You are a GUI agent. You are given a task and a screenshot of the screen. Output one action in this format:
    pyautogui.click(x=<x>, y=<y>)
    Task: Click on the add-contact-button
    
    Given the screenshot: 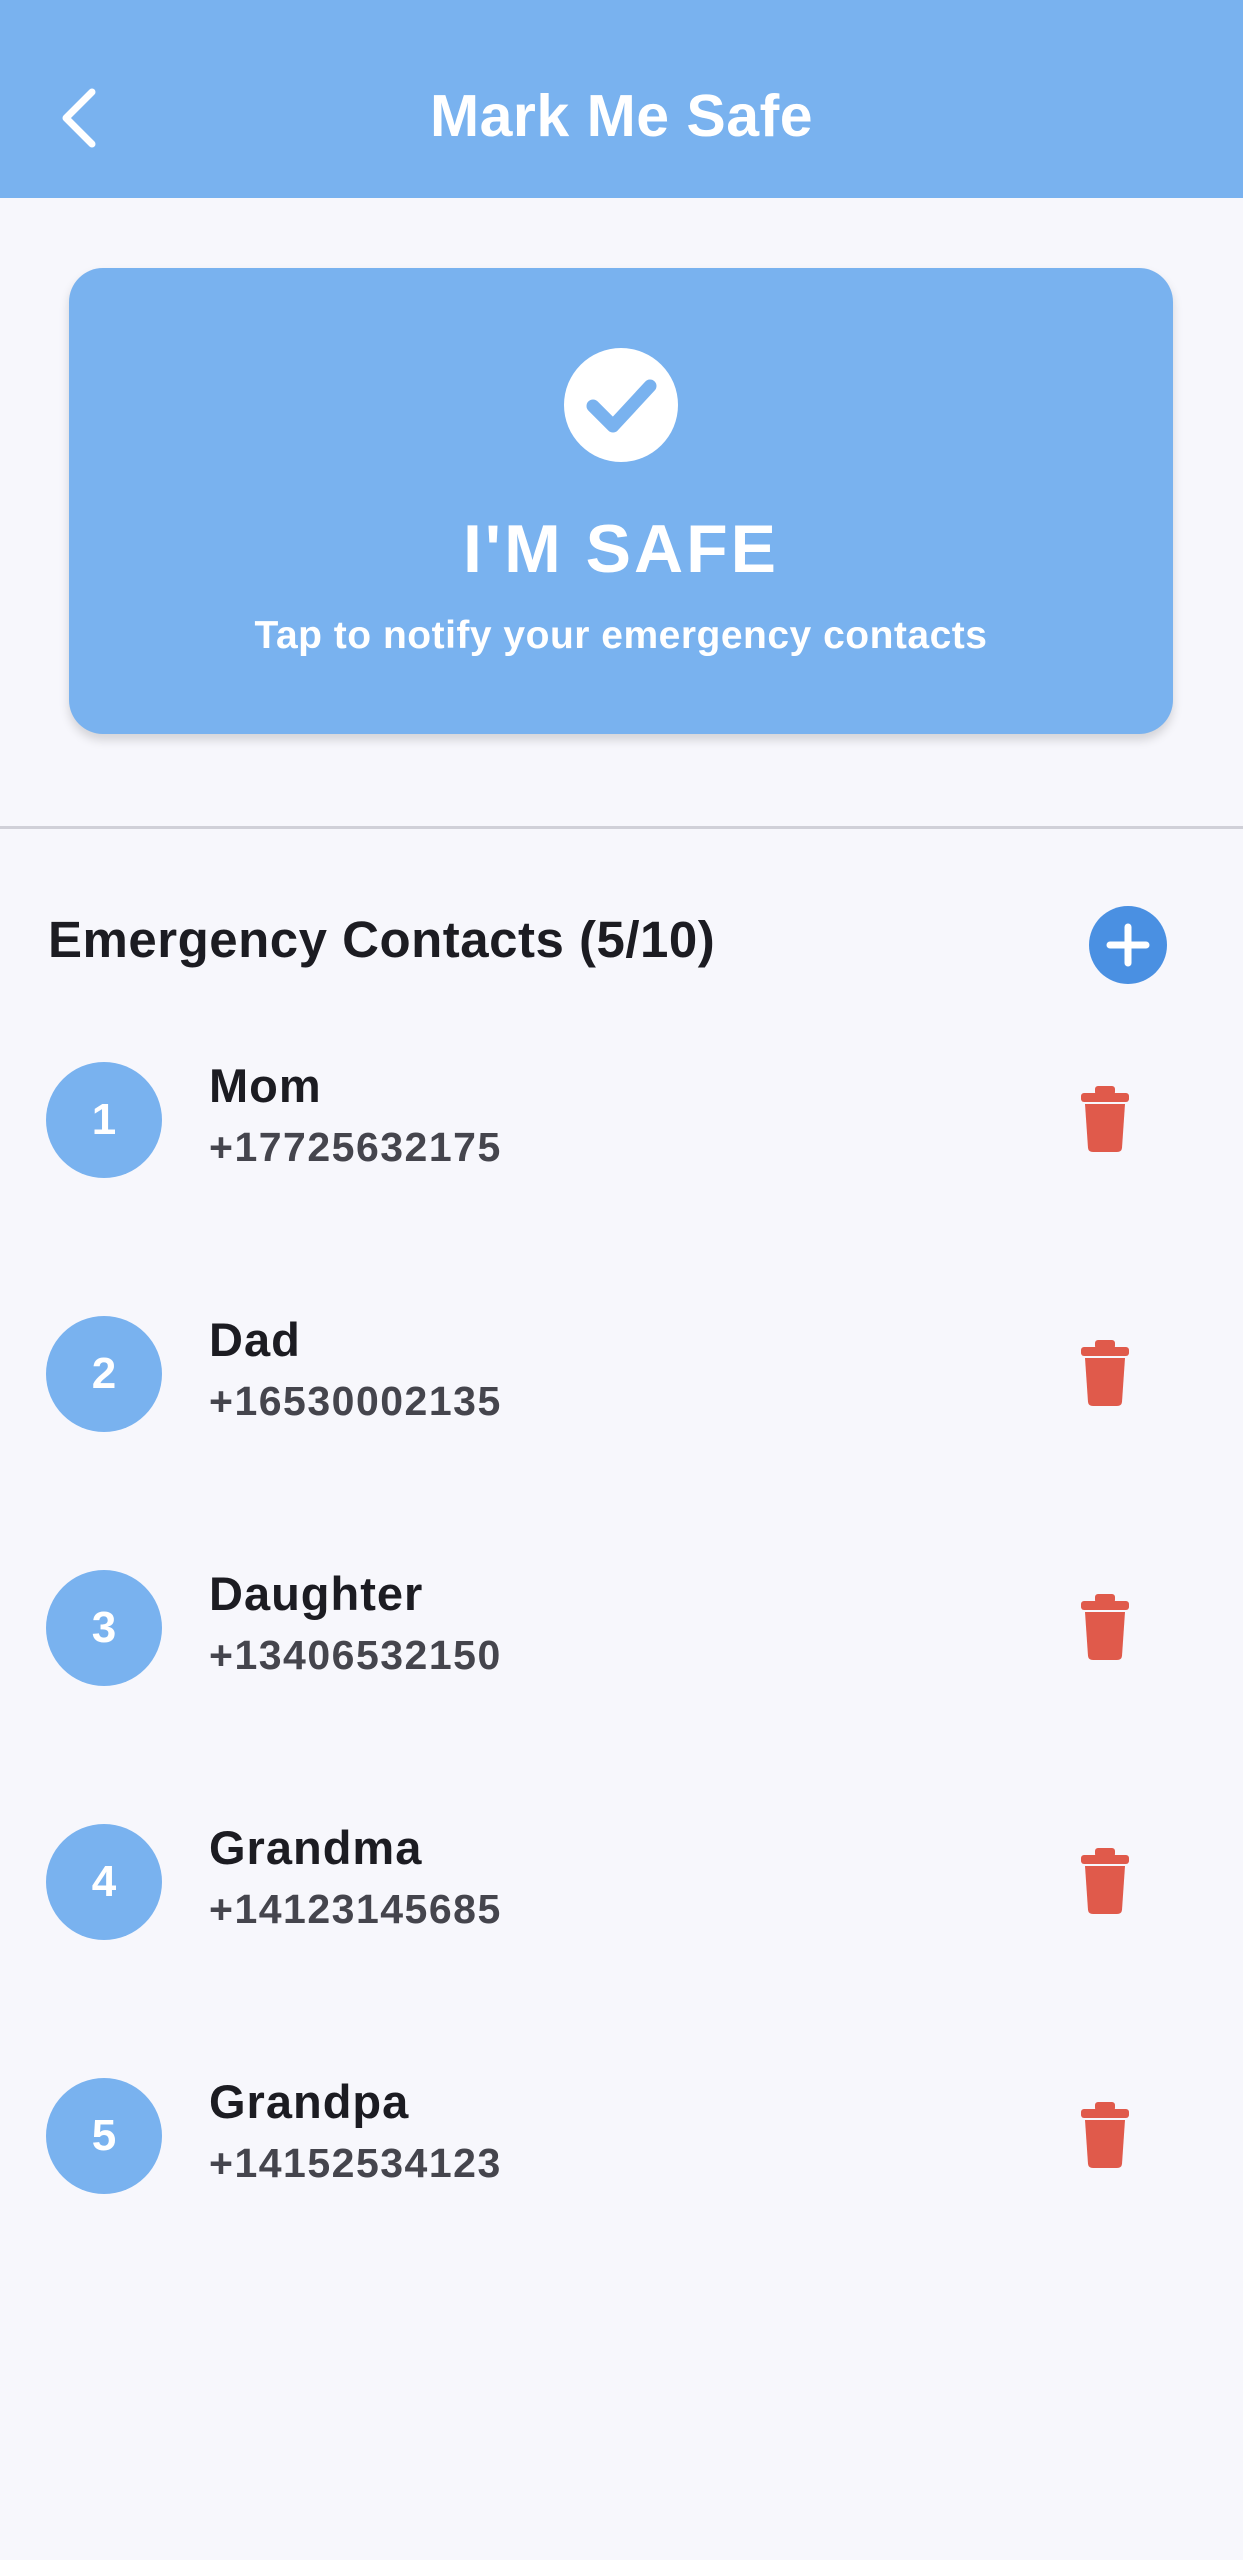 What is the action you would take?
    pyautogui.click(x=1128, y=945)
    